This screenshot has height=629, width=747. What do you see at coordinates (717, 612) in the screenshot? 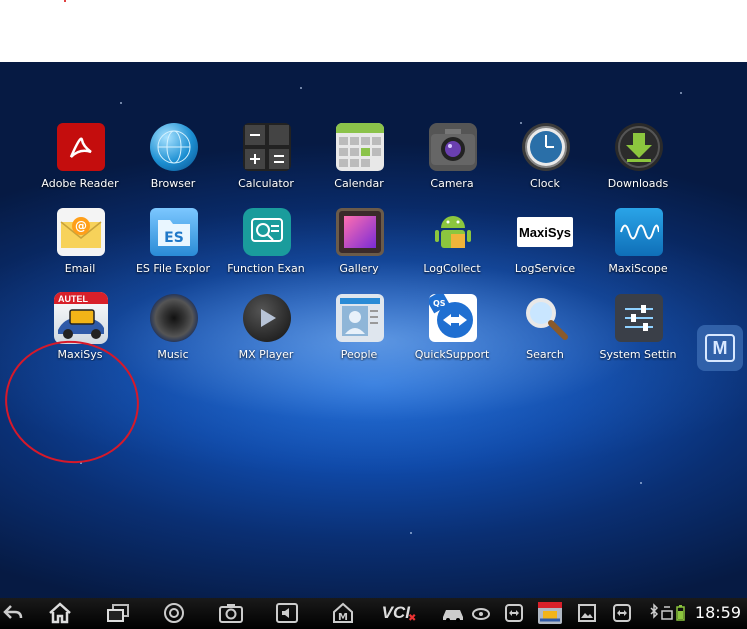
I see `status-clock: 18:59` at bounding box center [717, 612].